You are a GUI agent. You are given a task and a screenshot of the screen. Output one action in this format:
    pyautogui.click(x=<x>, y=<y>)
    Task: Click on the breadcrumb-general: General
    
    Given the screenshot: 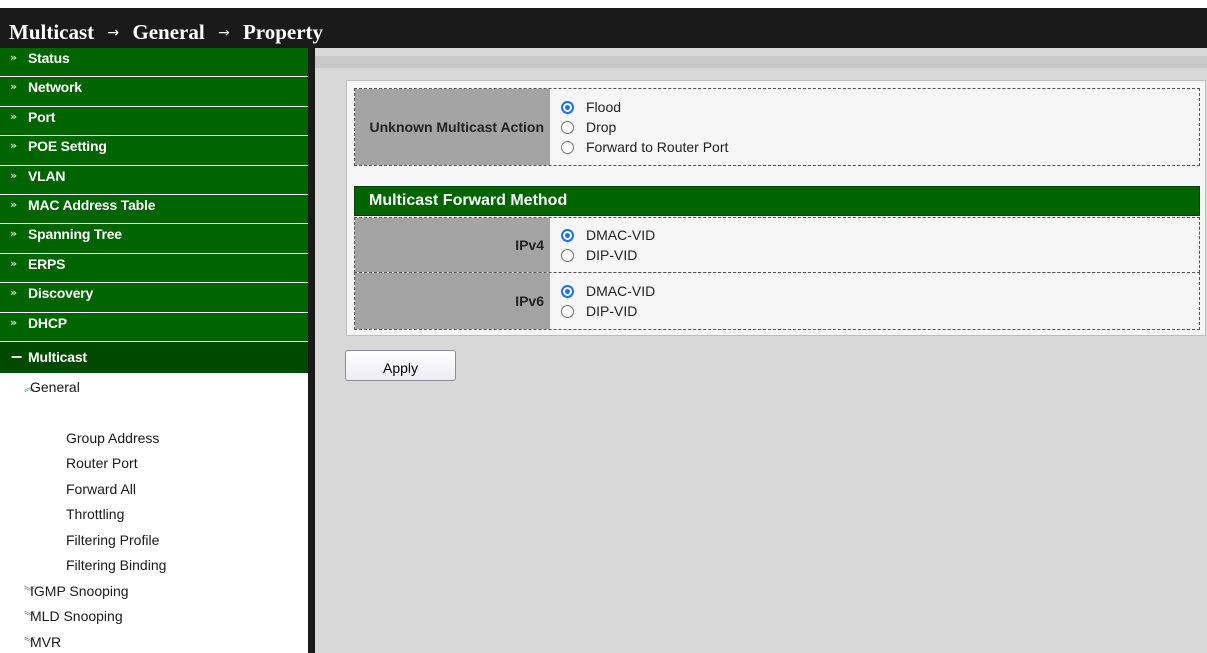 What is the action you would take?
    pyautogui.click(x=168, y=32)
    